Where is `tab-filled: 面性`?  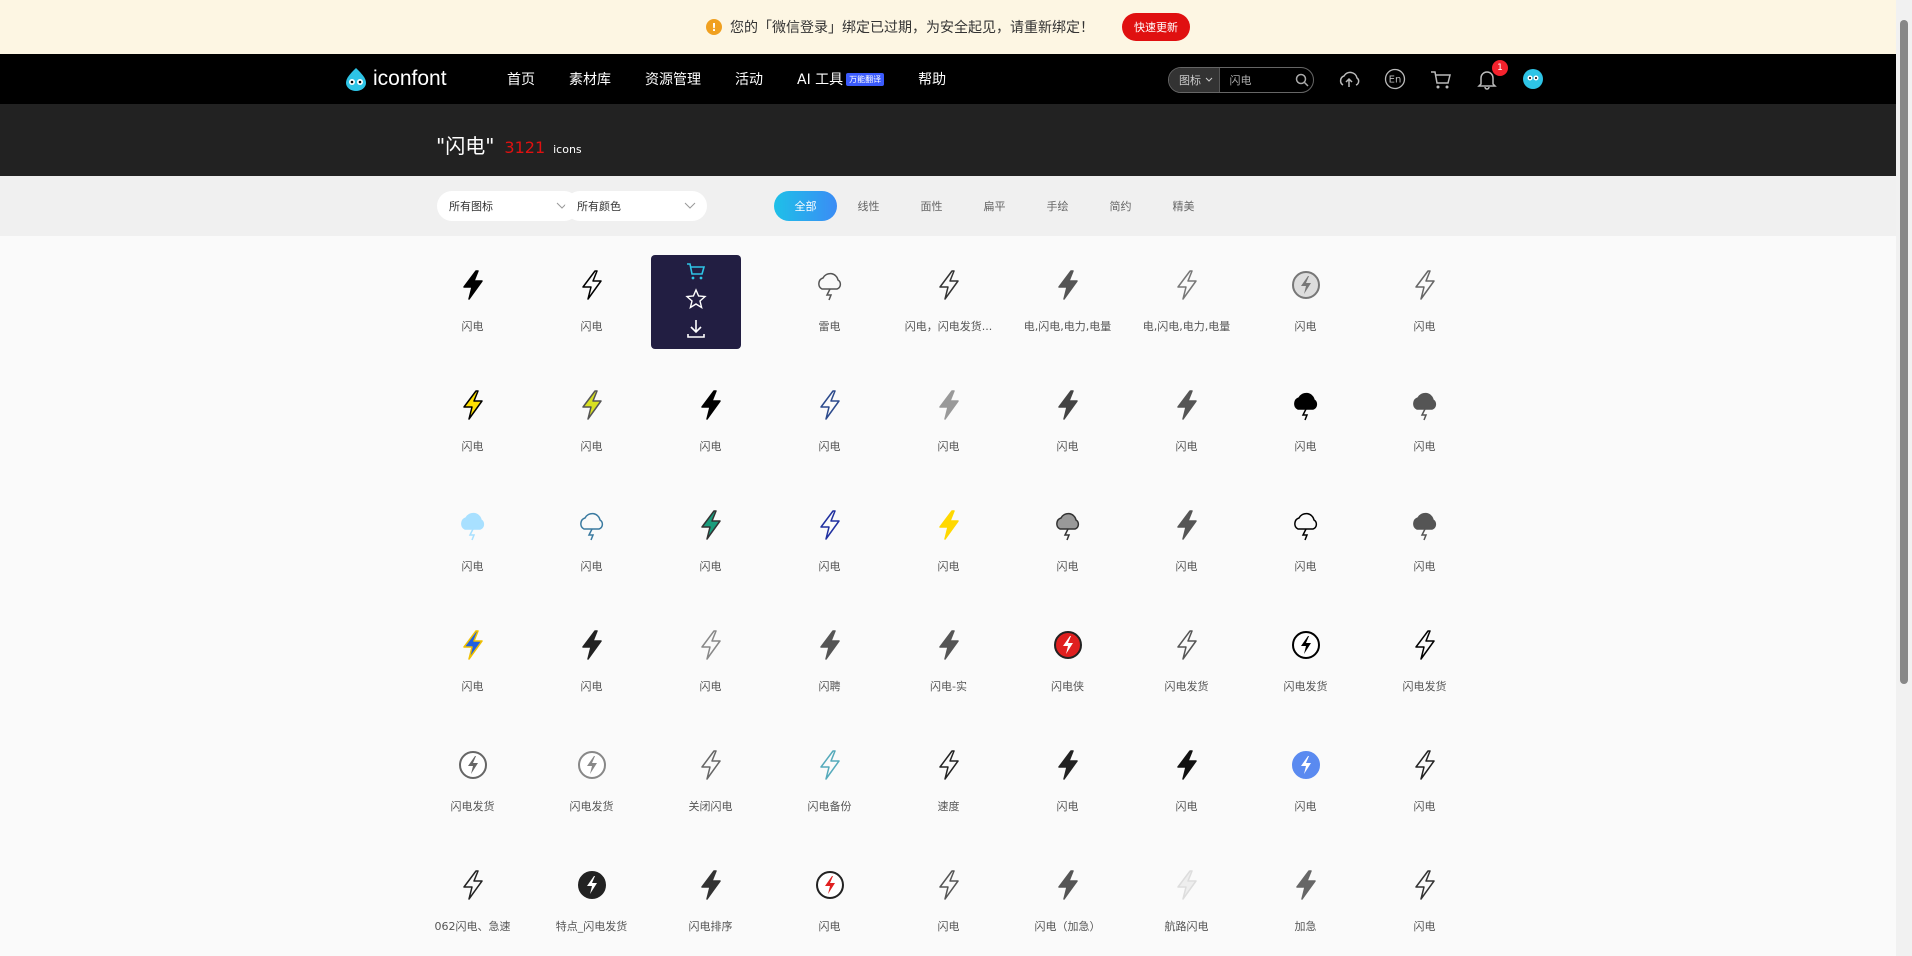
tab-filled: 面性 is located at coordinates (931, 206).